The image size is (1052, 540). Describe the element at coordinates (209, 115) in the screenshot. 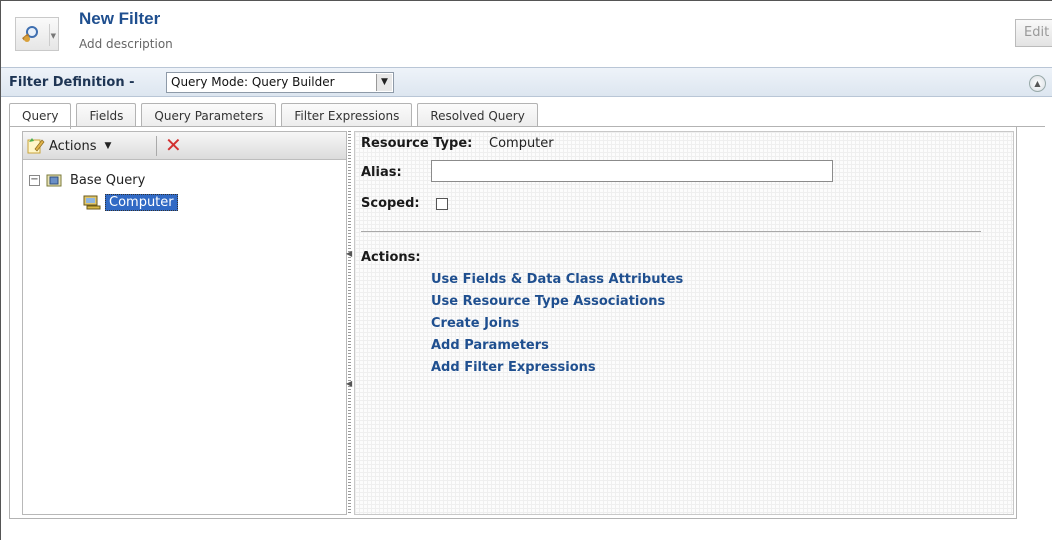

I see `tab-query-parameters: Query Parameters` at that location.